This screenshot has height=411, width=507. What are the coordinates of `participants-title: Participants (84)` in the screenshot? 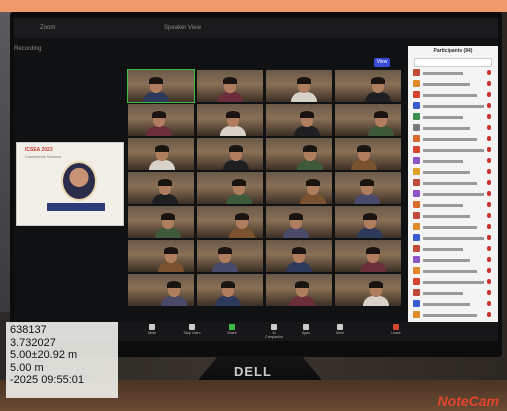 It's located at (453, 51).